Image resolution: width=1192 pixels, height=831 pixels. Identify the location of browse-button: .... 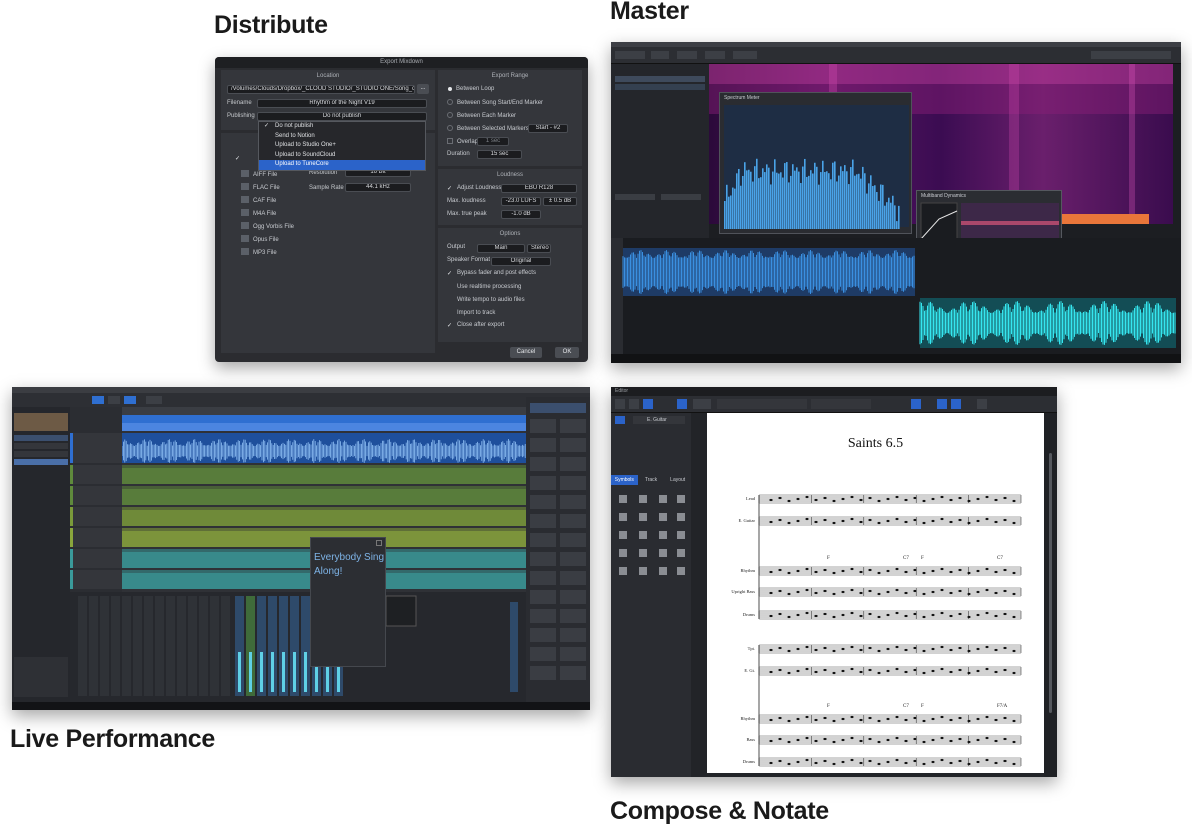
(423, 89).